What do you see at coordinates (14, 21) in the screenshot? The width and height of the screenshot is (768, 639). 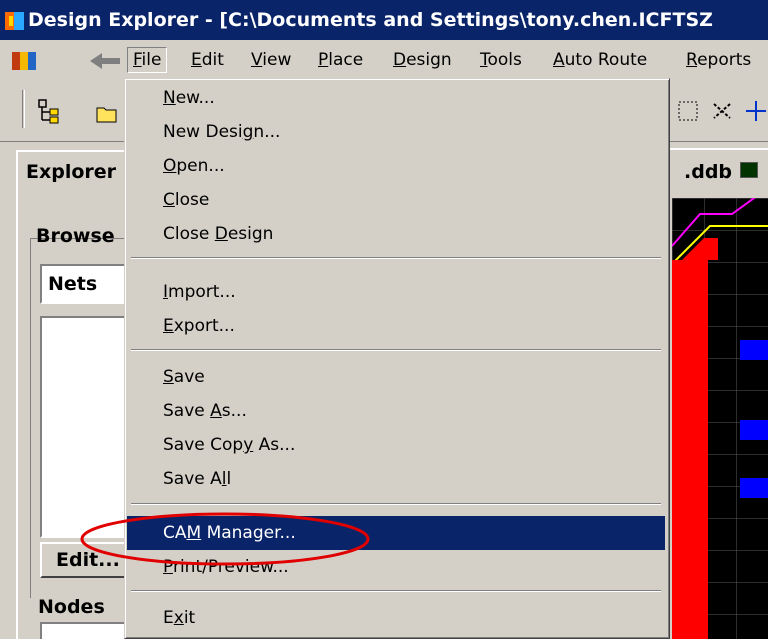 I see `app-icon` at bounding box center [14, 21].